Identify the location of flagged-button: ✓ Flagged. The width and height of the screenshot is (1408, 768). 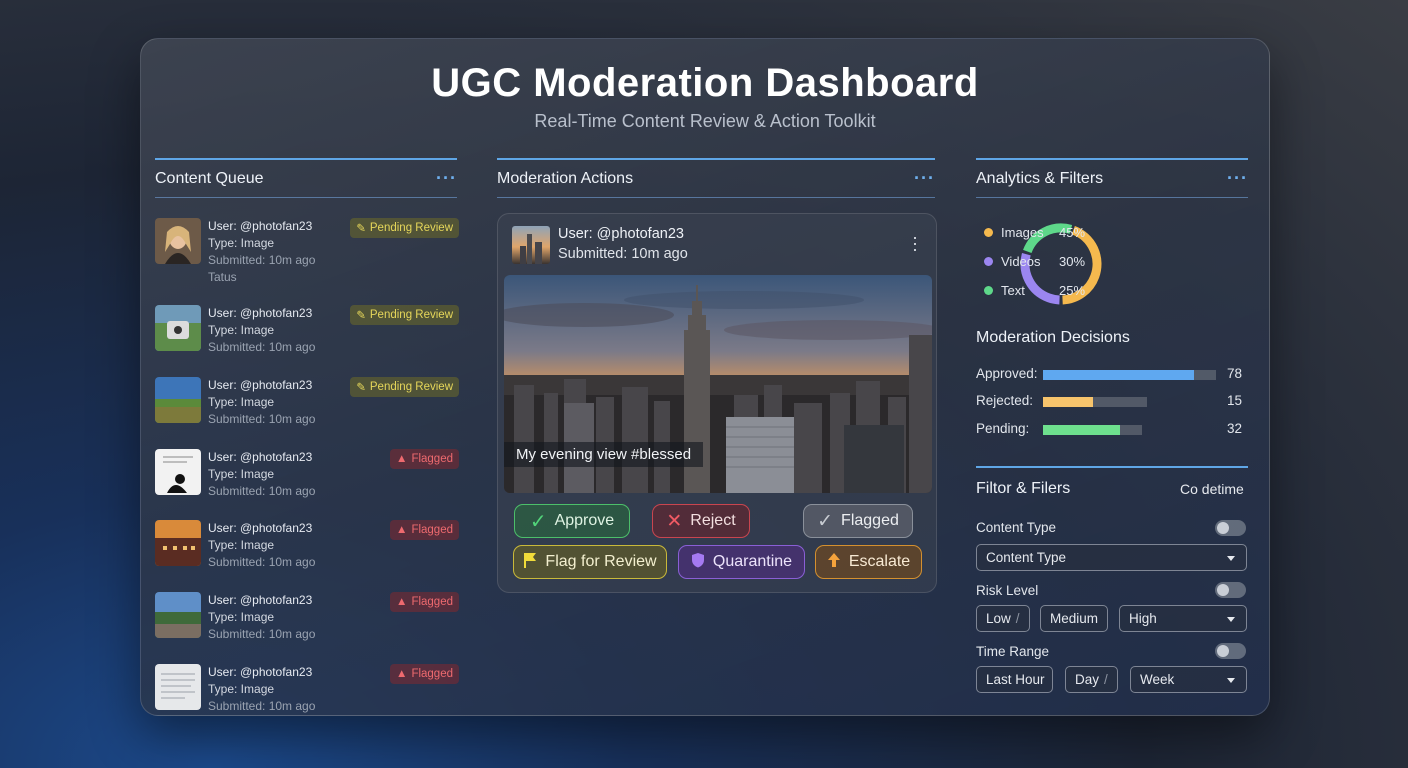
(858, 521).